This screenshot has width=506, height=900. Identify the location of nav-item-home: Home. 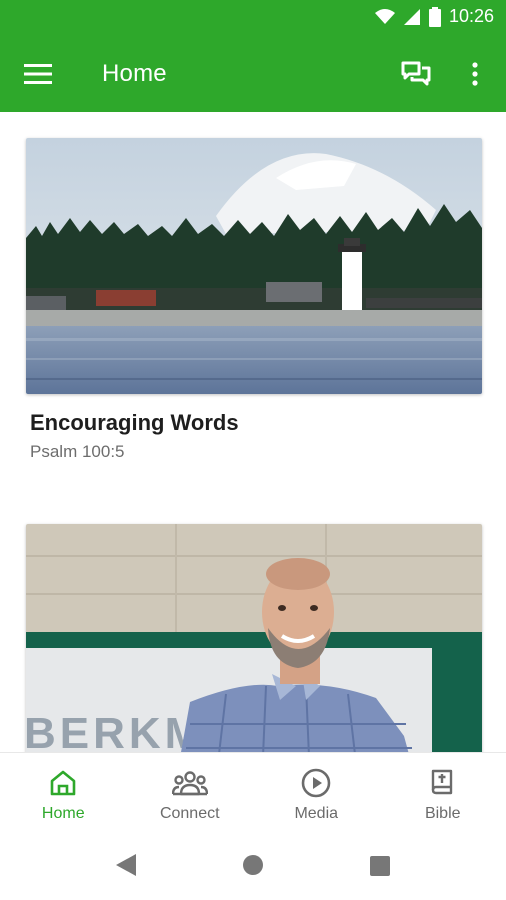
(63, 792).